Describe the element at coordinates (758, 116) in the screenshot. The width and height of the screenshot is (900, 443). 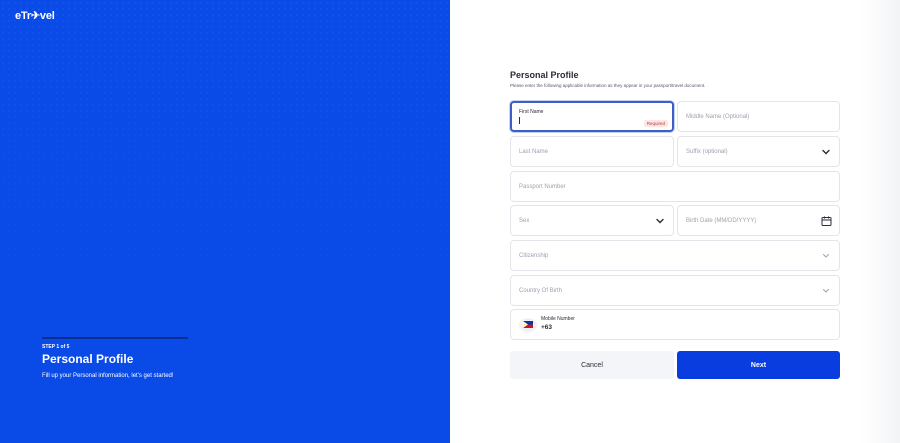
I see `middle-name-field: Middle Name (Optional)` at that location.